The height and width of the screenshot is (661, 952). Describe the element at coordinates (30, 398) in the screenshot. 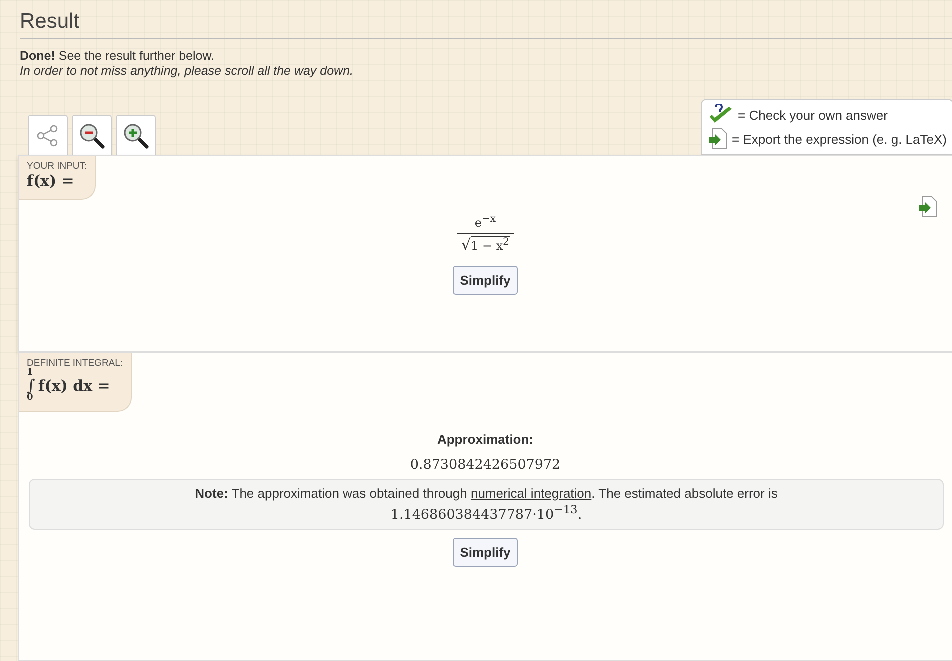

I see `lower-limit: 0` at that location.